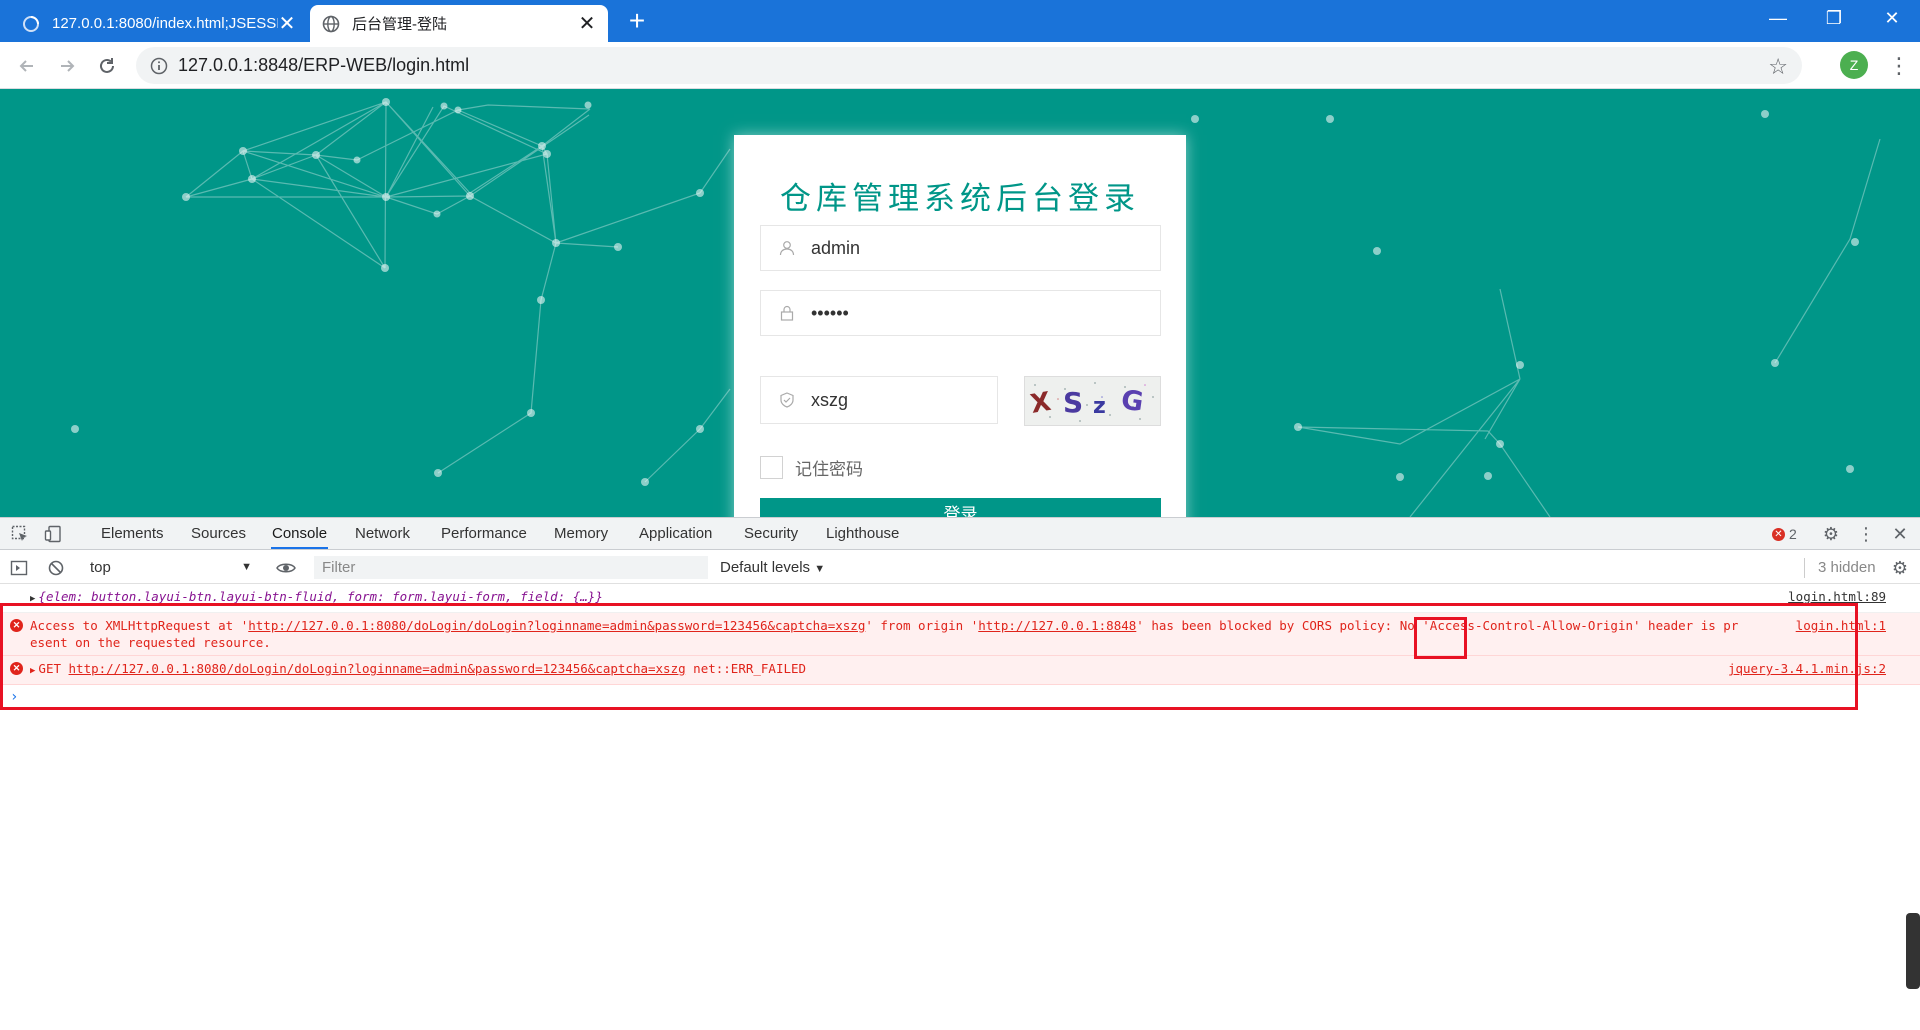 This screenshot has height=1030, width=1920. Describe the element at coordinates (1913, 951) in the screenshot. I see `scrollbar-thumb` at that location.